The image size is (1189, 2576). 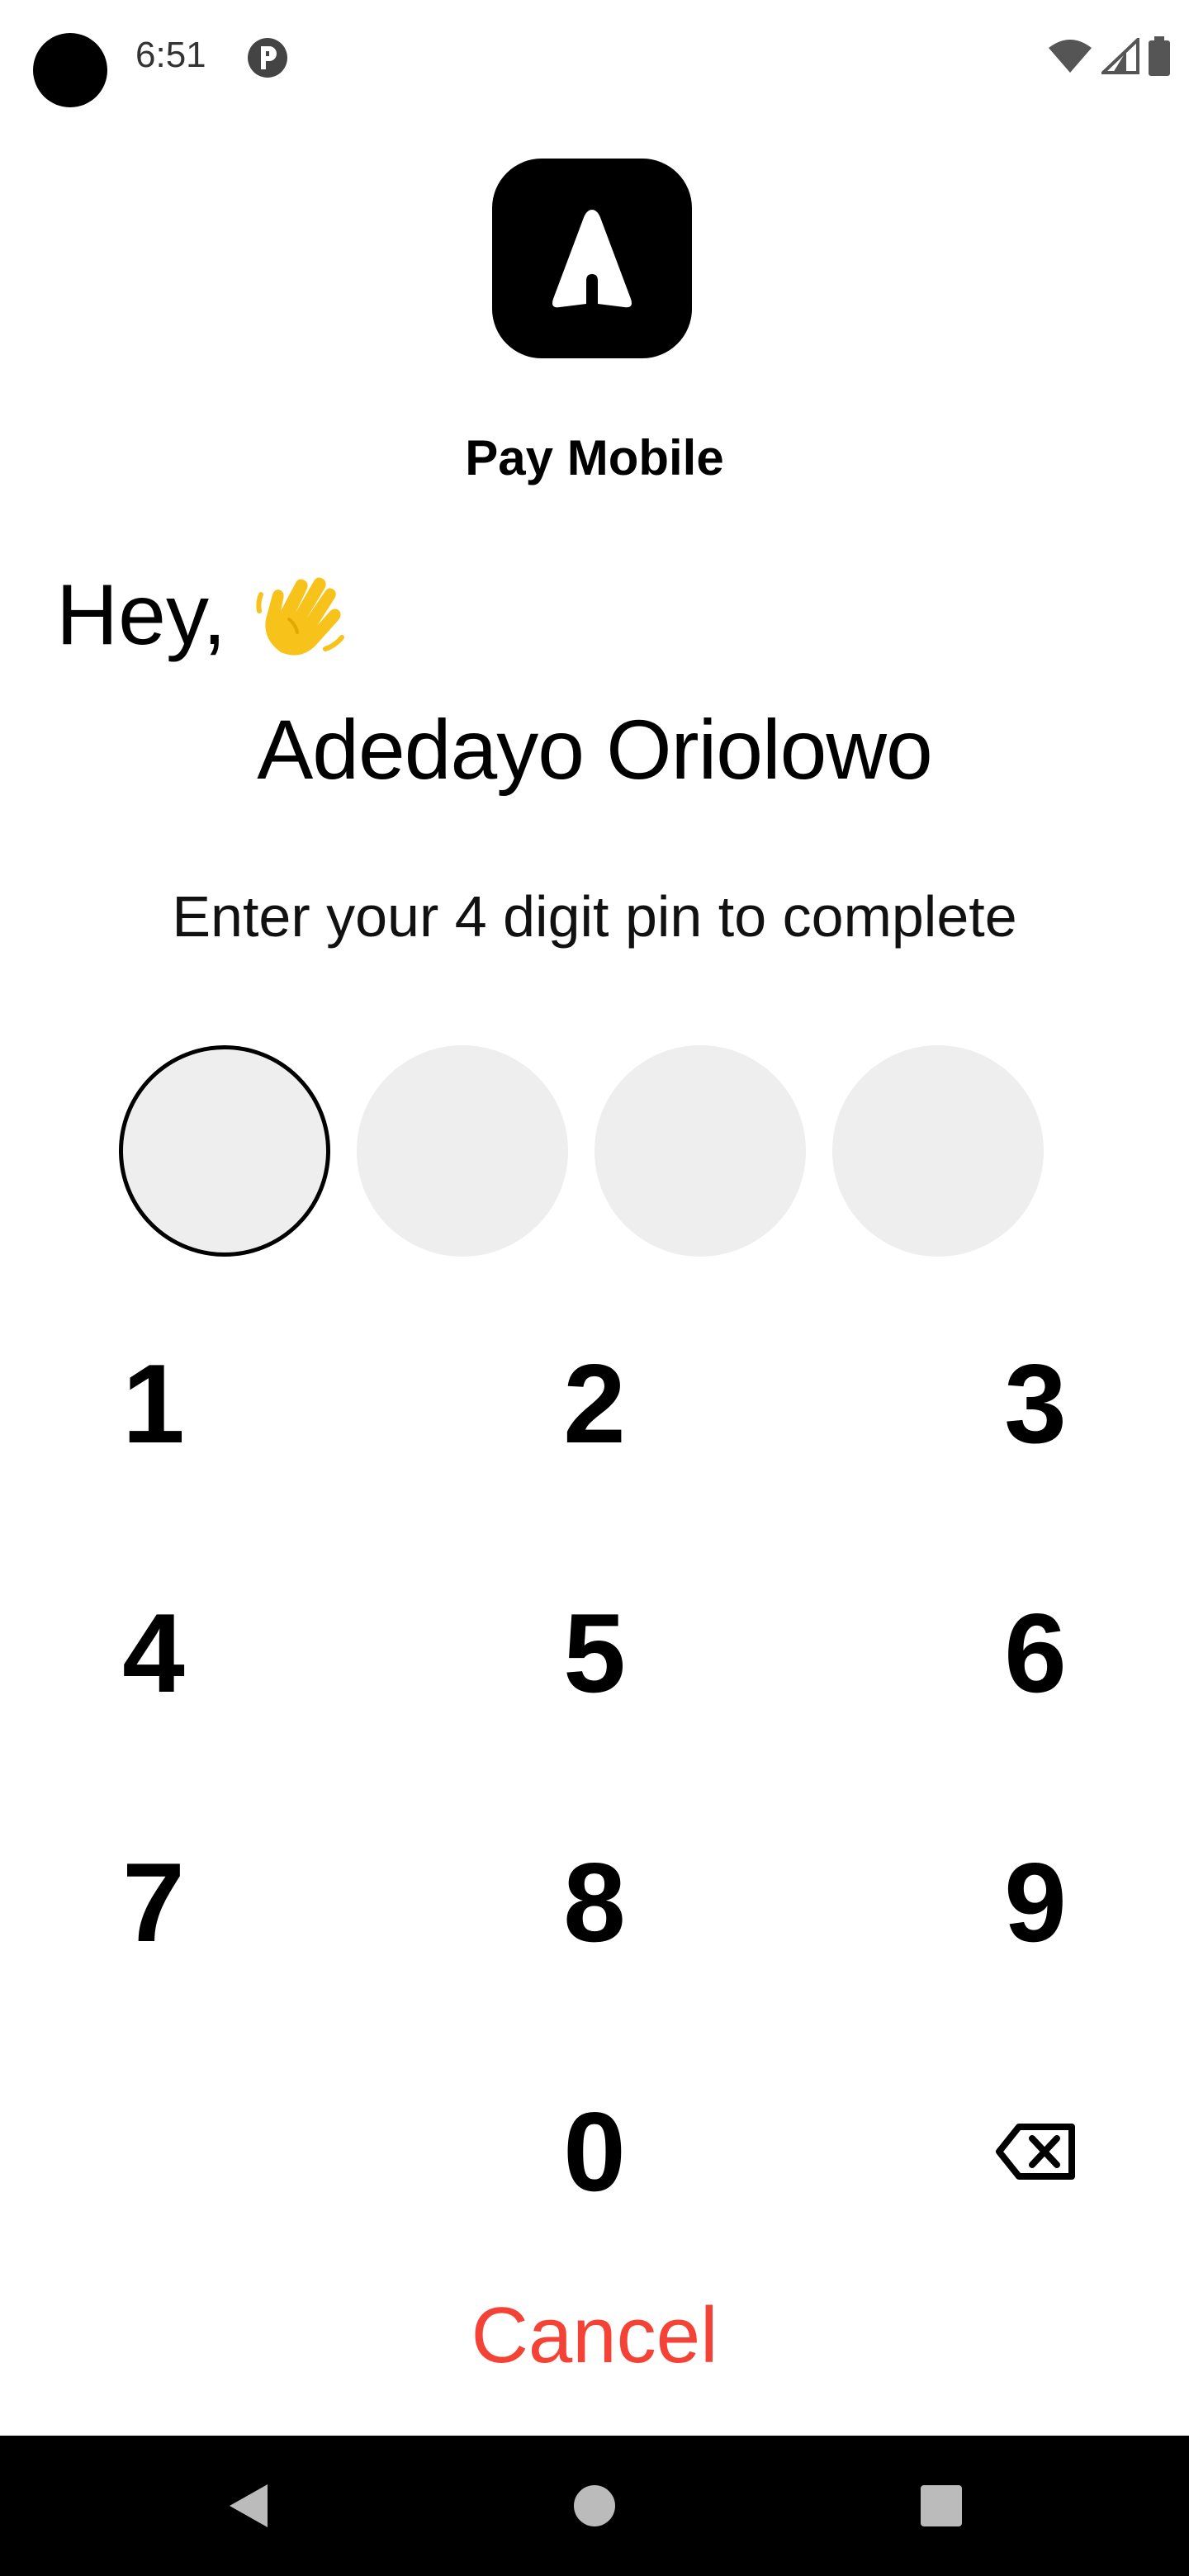 What do you see at coordinates (170, 55) in the screenshot?
I see `status-time: 6:51` at bounding box center [170, 55].